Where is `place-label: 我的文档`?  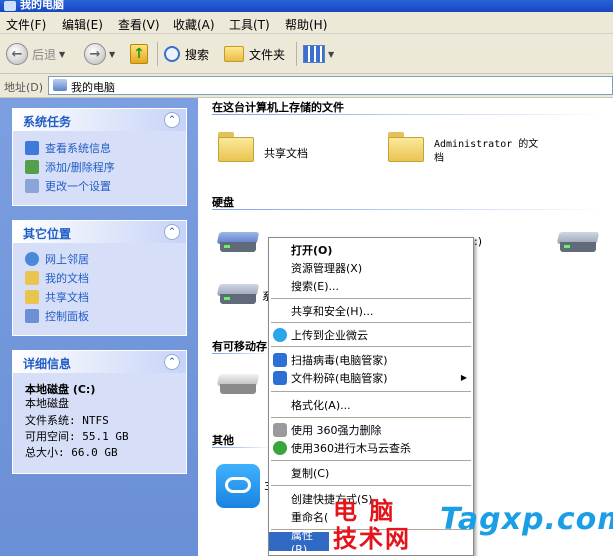 place-label: 我的文档 is located at coordinates (67, 278).